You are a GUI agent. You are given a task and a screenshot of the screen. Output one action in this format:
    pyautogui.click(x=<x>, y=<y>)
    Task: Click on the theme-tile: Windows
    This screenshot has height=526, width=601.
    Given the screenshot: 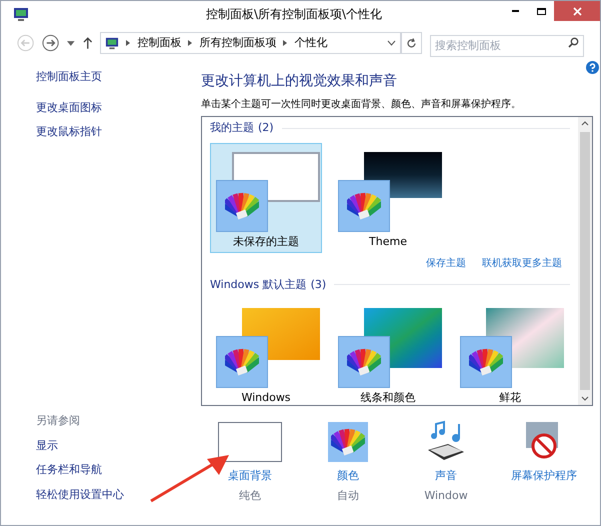 What is the action you would take?
    pyautogui.click(x=266, y=354)
    